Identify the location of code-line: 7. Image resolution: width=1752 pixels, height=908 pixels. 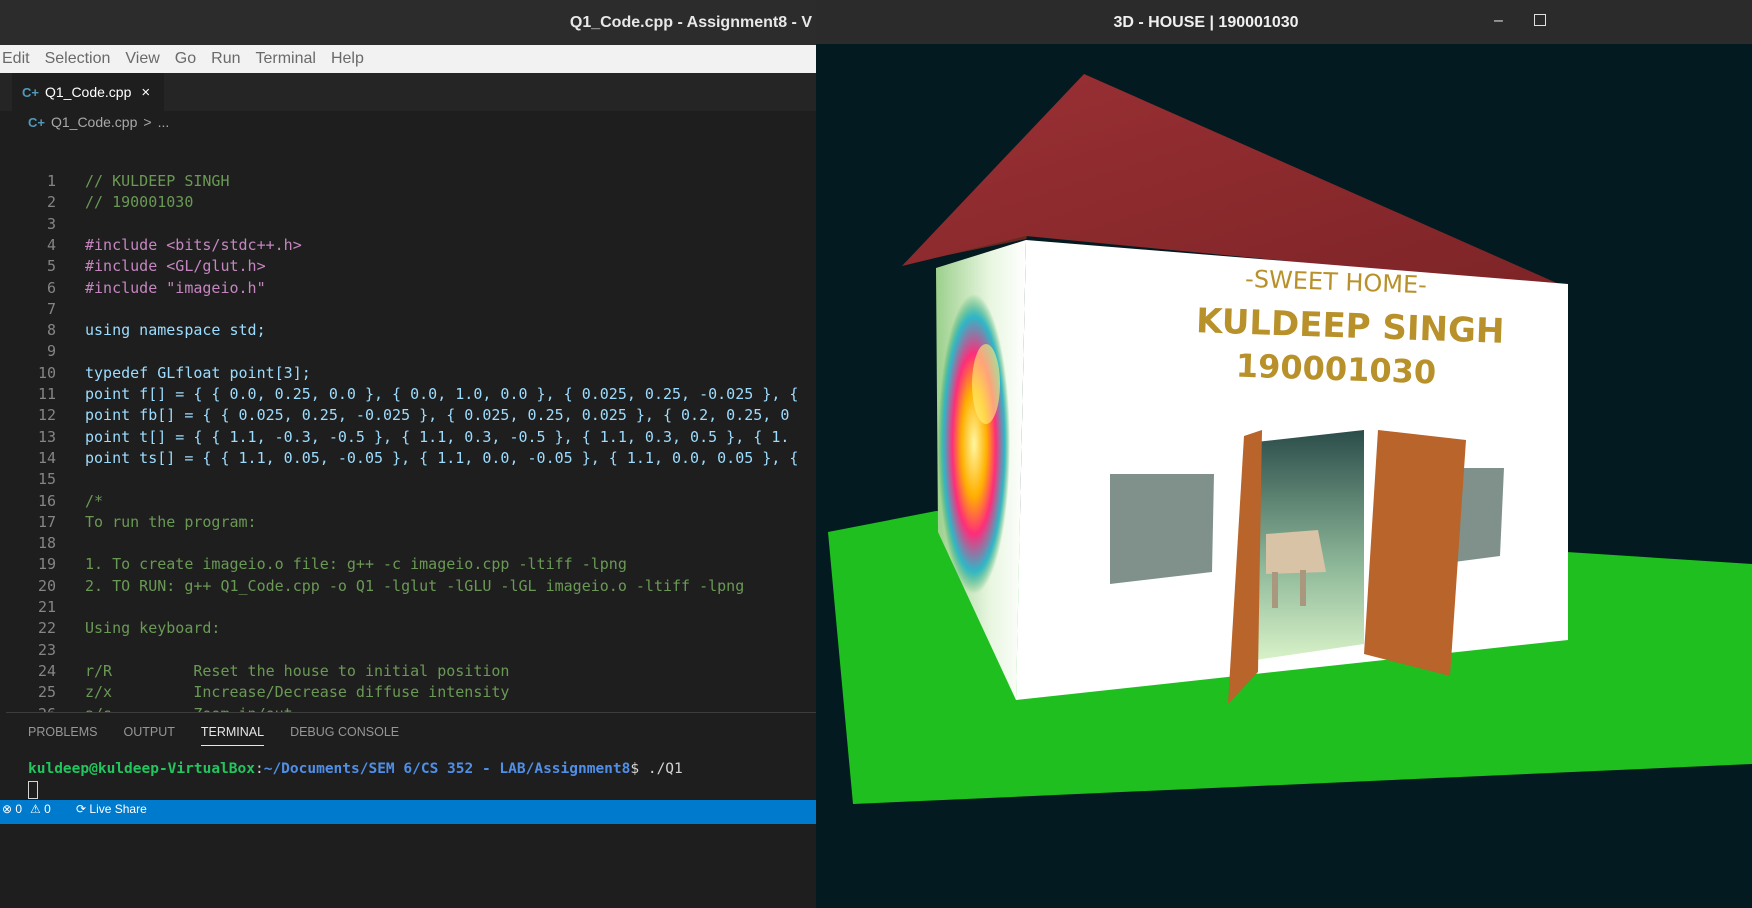
(408, 310).